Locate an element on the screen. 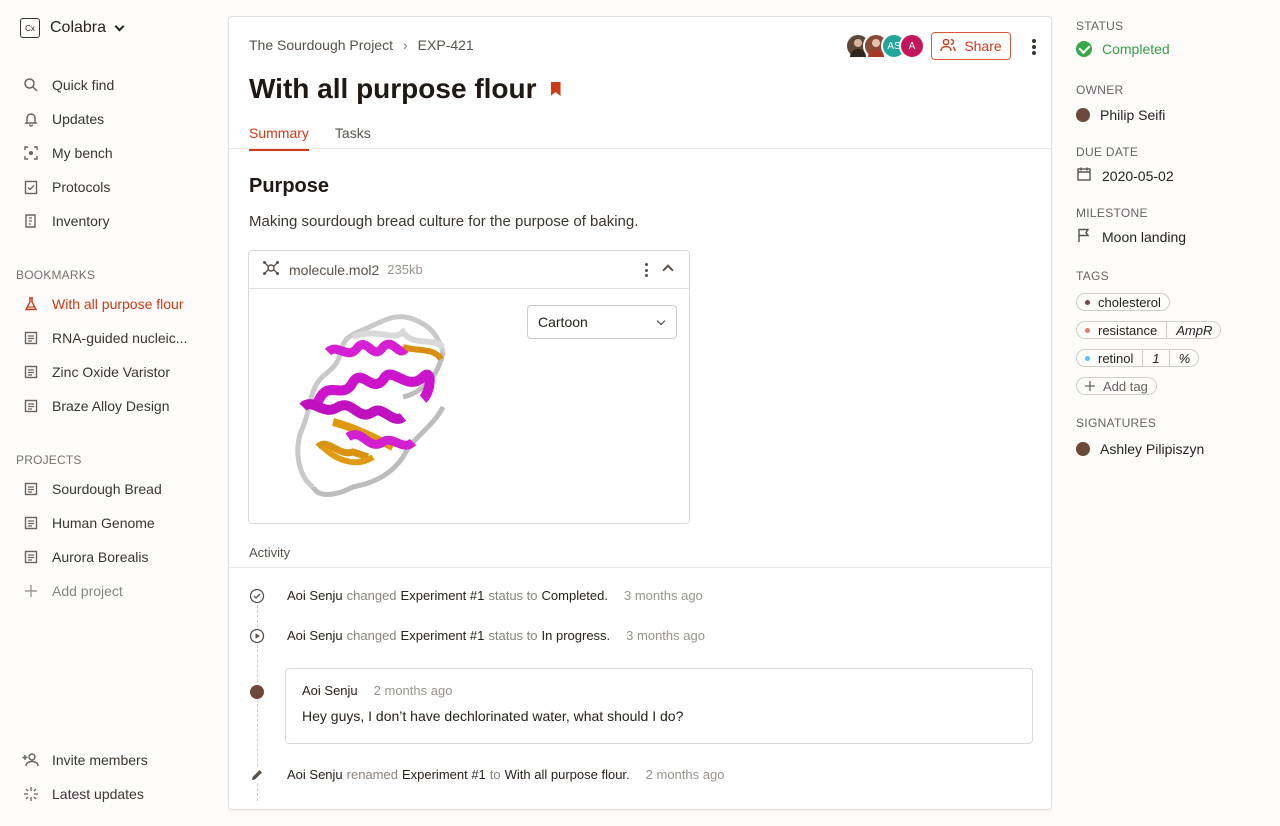 The image size is (1280, 826). bookmarks-heading: BOOKMARKS is located at coordinates (56, 275).